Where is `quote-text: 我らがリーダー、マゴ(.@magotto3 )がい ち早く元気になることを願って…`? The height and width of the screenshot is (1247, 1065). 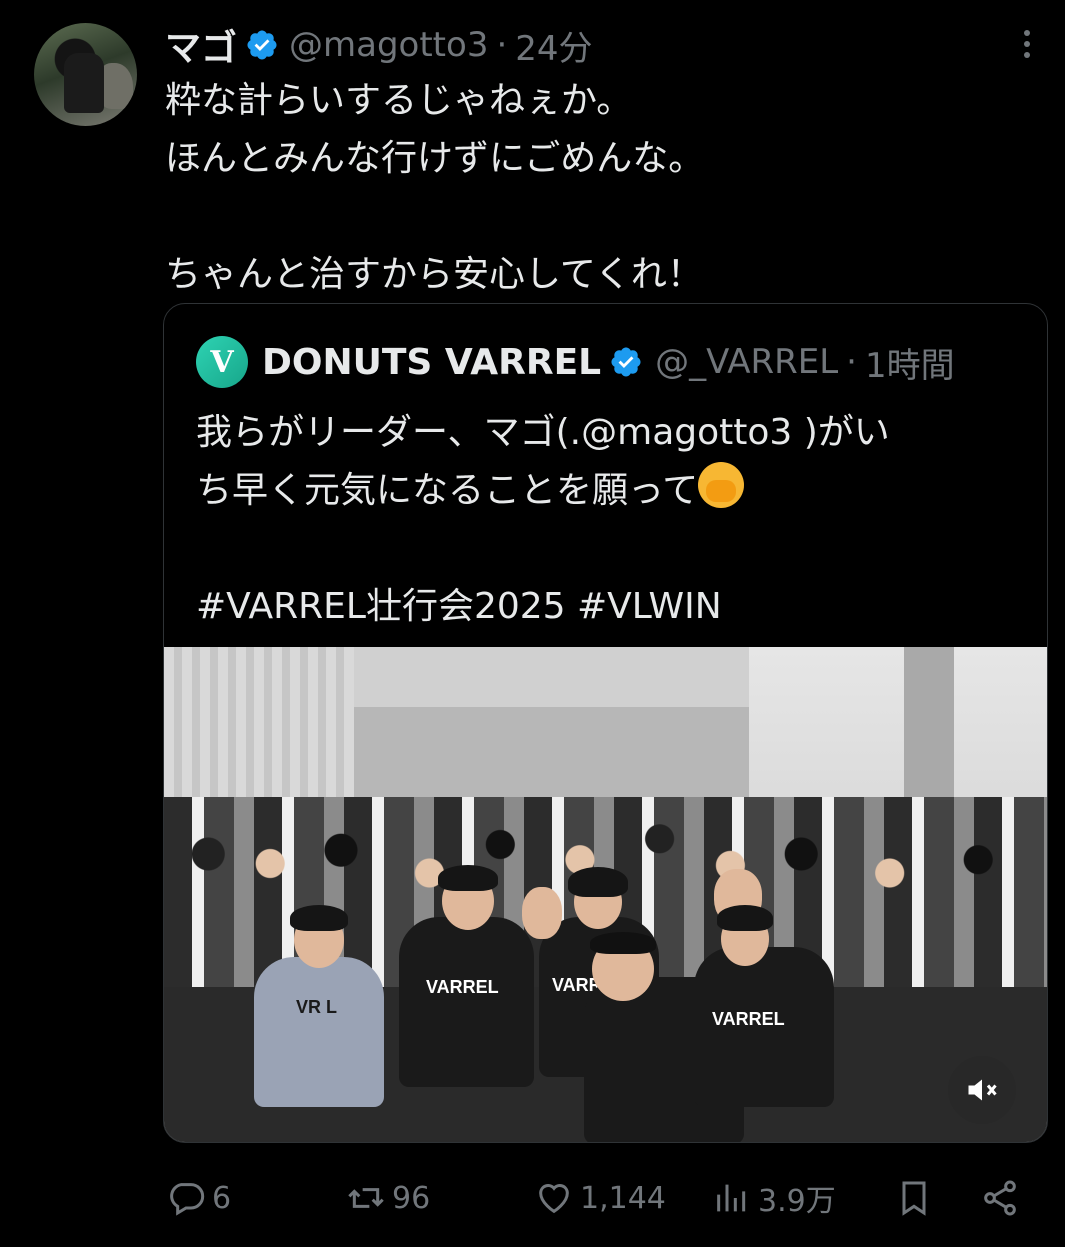 quote-text: 我らがリーダー、マゴ(.@magotto3 )がい ち早く元気になることを願って… is located at coordinates (606, 520).